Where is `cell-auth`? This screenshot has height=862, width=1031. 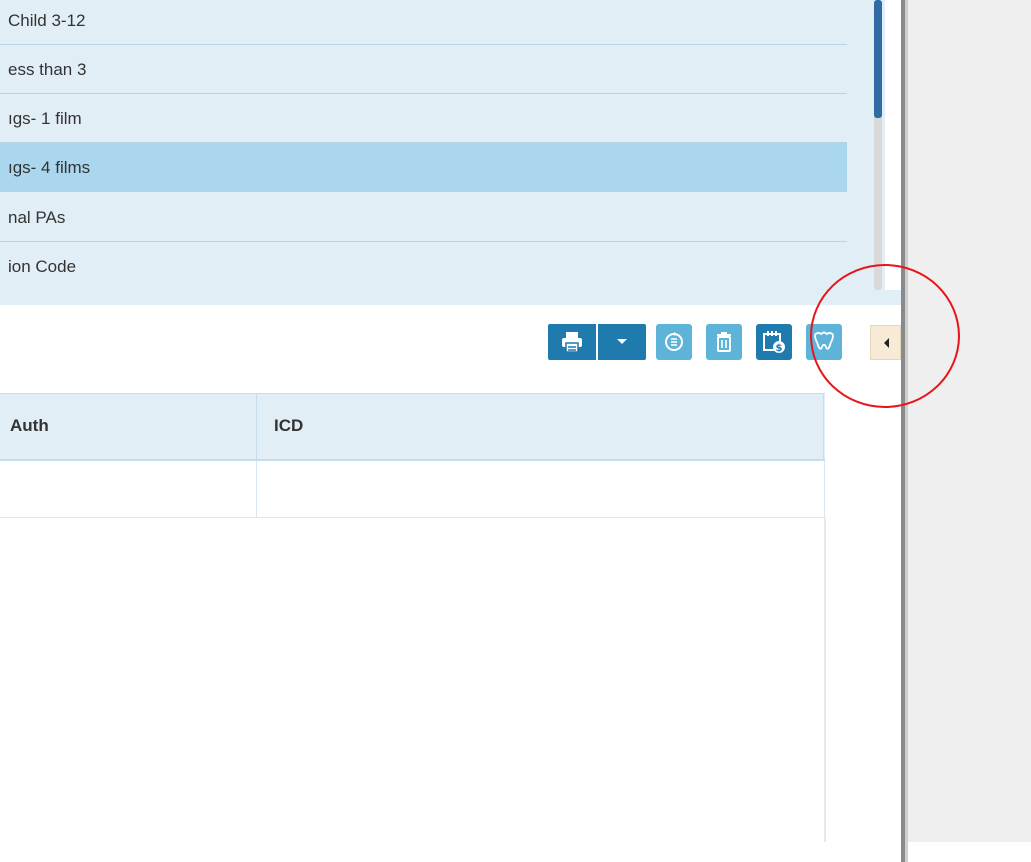
cell-auth is located at coordinates (128, 489).